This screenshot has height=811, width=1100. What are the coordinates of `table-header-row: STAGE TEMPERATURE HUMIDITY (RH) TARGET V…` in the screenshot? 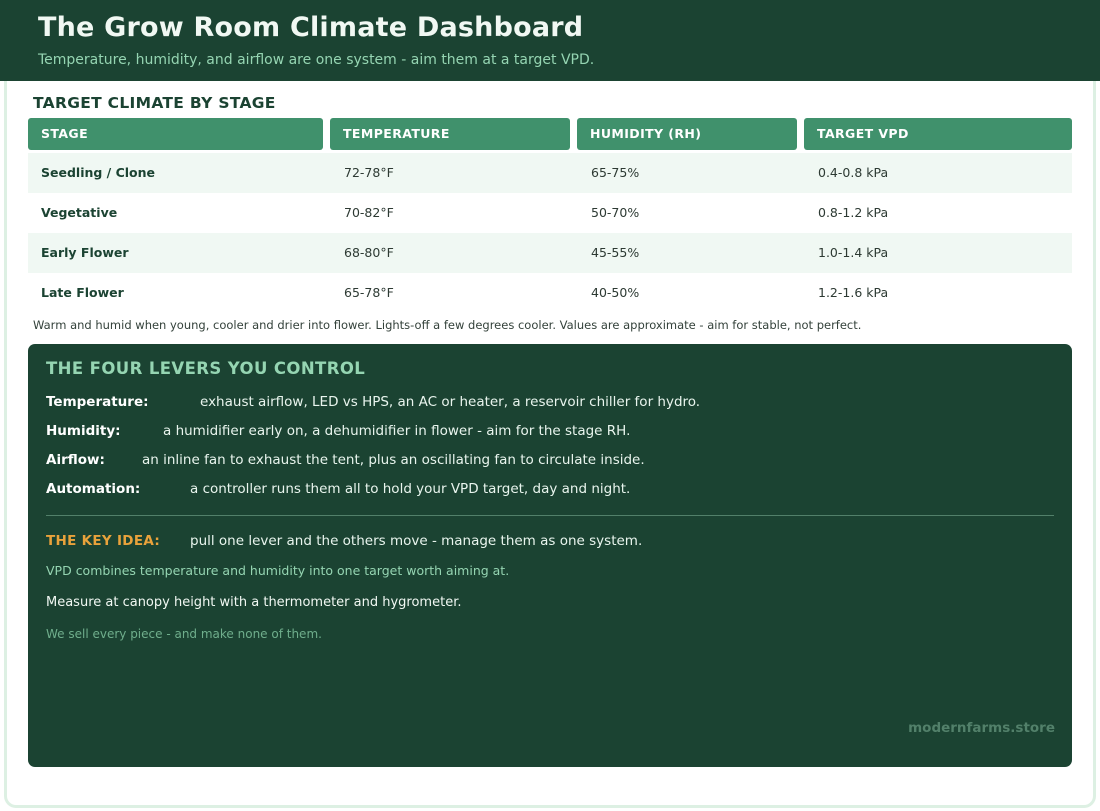 It's located at (550, 134).